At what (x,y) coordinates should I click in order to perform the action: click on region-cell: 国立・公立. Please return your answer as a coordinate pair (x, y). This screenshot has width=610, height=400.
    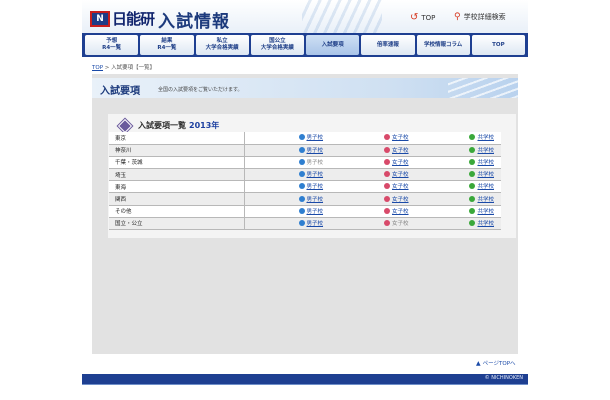
    Looking at the image, I should click on (177, 224).